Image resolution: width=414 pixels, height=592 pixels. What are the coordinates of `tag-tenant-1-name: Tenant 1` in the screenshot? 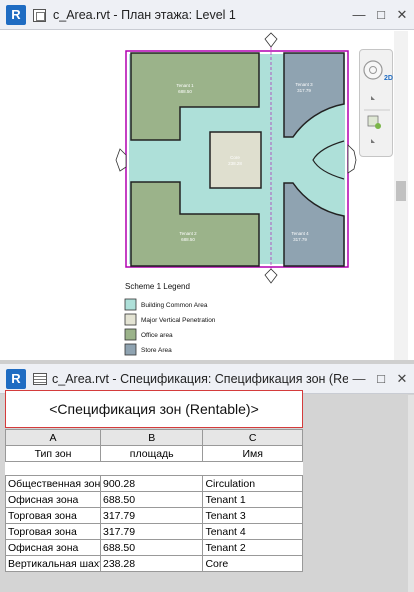 It's located at (185, 85).